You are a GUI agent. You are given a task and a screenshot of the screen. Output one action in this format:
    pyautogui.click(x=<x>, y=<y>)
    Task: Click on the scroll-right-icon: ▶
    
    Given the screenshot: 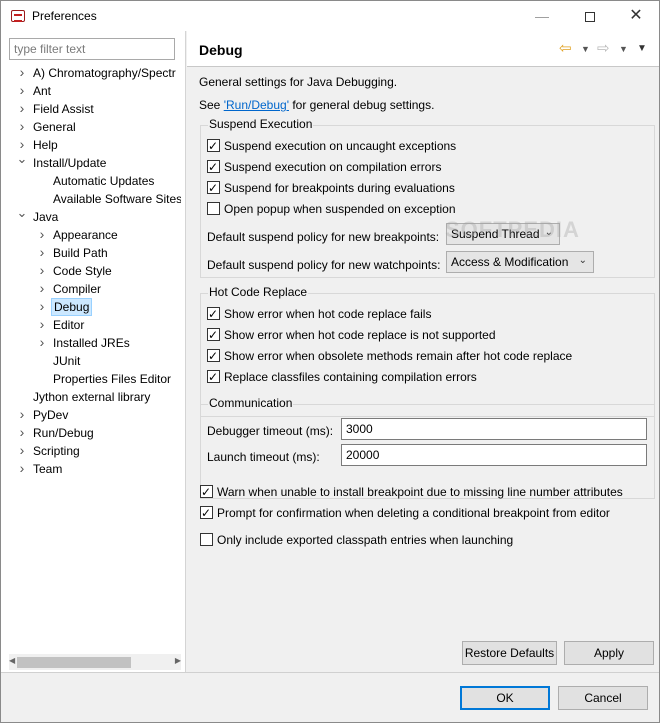 What is the action you would take?
    pyautogui.click(x=178, y=660)
    